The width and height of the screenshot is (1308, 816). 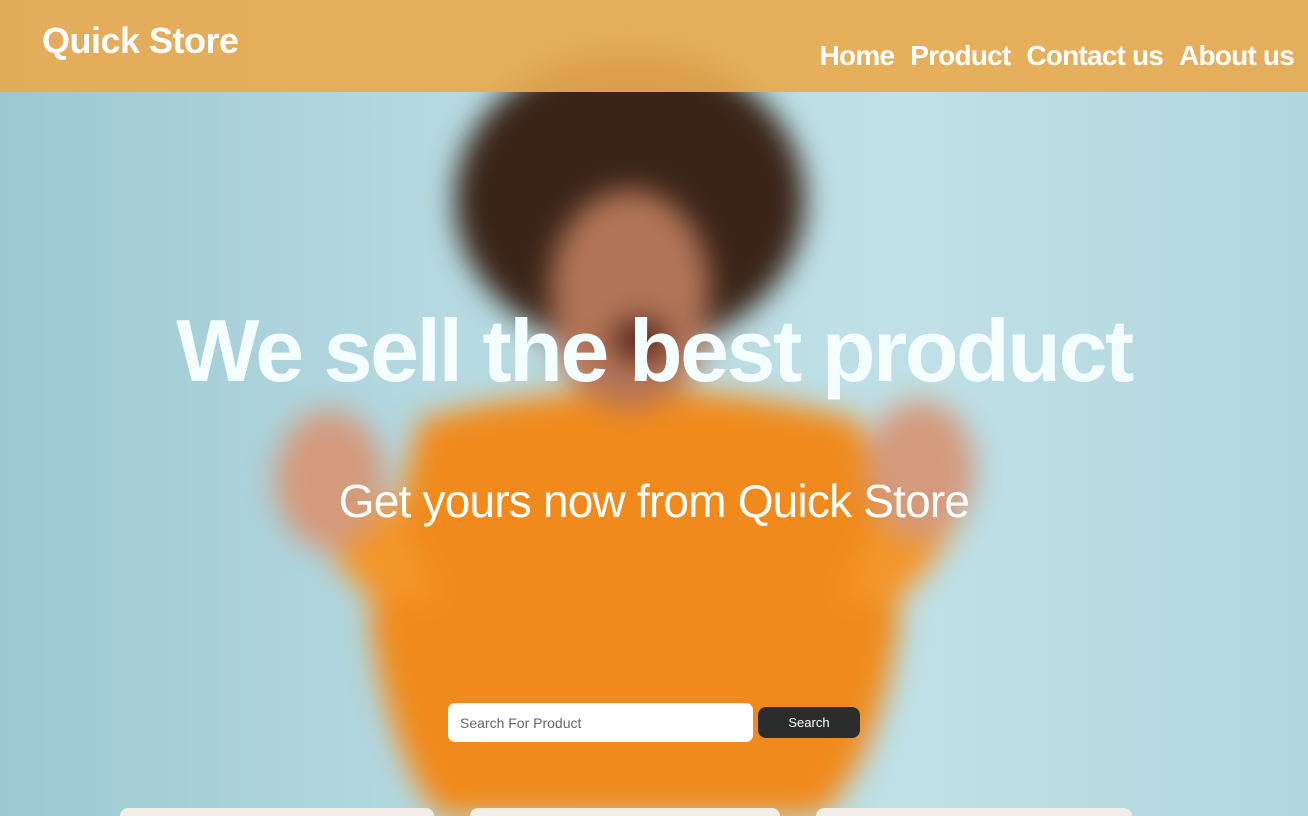 I want to click on hero-subtitle: Get yours now from Quick Store, so click(x=654, y=501).